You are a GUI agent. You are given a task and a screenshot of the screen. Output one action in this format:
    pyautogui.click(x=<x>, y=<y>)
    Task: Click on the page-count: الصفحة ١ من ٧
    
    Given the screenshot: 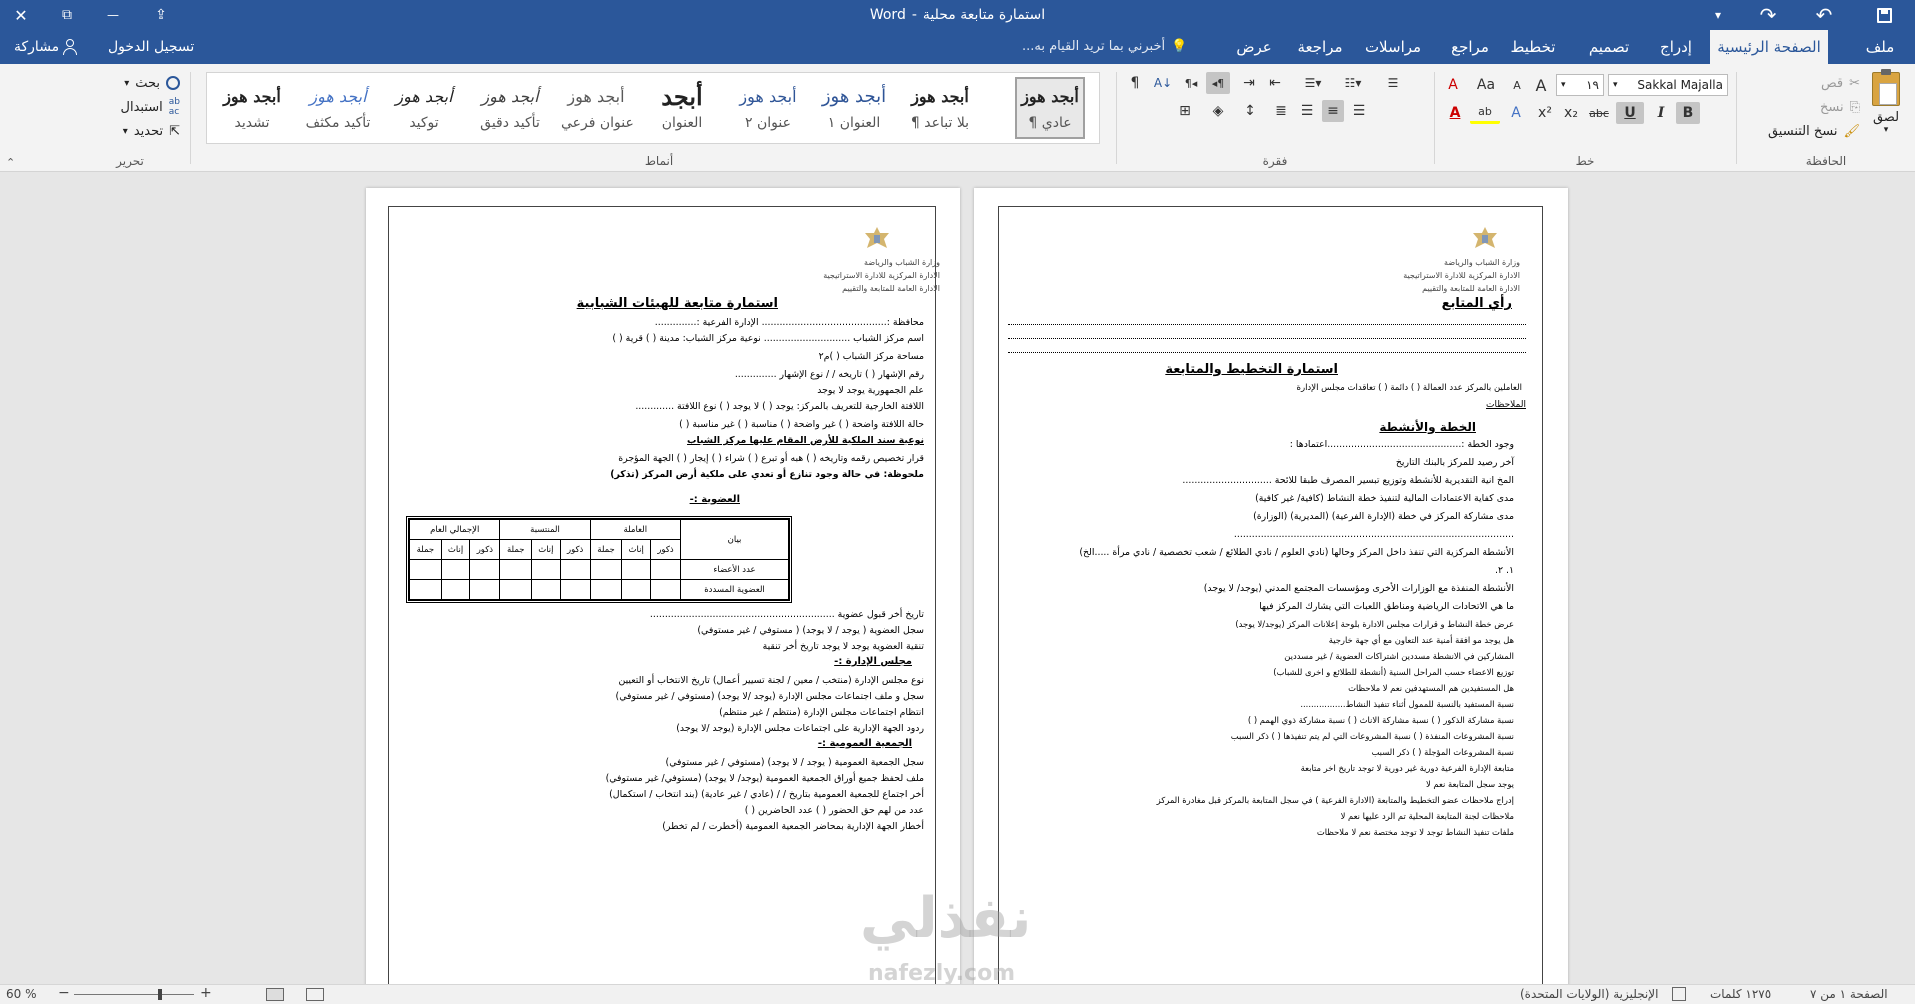 What is the action you would take?
    pyautogui.click(x=1849, y=994)
    